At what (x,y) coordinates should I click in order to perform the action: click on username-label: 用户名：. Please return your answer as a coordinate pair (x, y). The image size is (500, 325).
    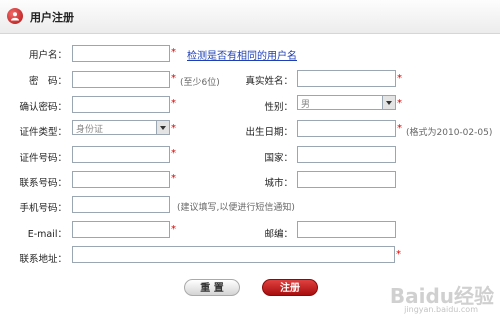
    Looking at the image, I should click on (47, 55).